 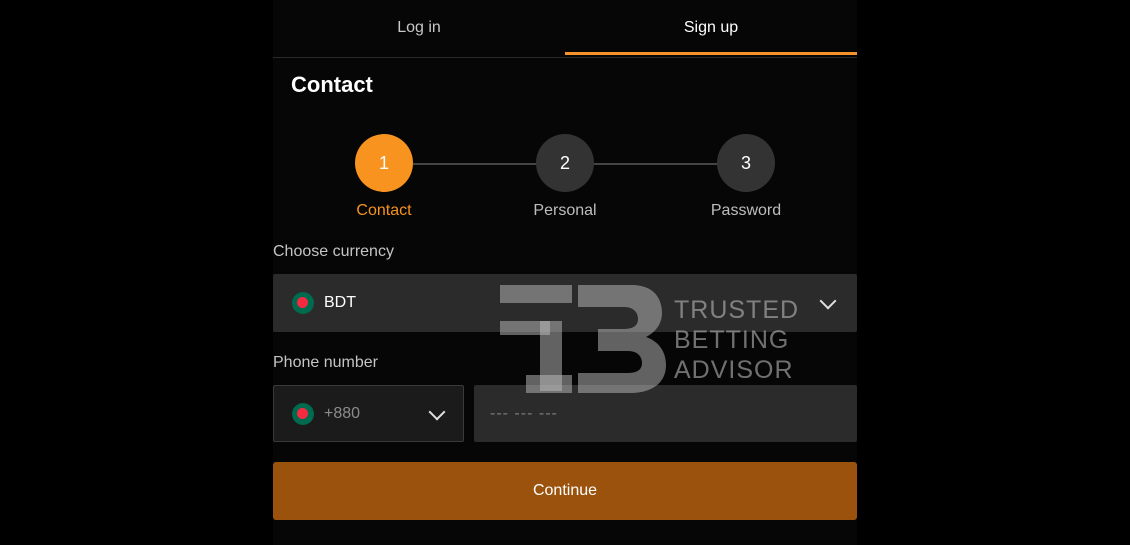 I want to click on step-label-password: Password, so click(x=746, y=210).